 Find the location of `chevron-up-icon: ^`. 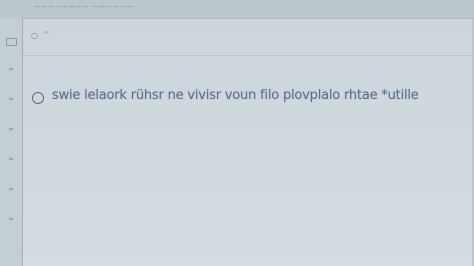

chevron-up-icon: ^ is located at coordinates (46, 34).